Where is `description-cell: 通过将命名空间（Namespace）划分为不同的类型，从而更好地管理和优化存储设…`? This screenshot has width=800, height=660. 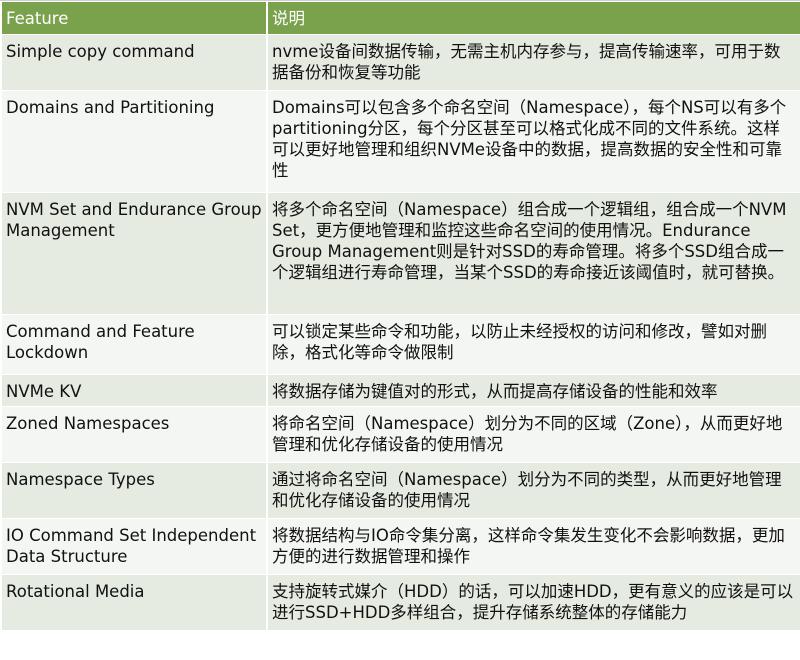
description-cell: 通过将命名空间（Namespace）划分为不同的类型，从而更好地管理和优化存储设… is located at coordinates (533, 490).